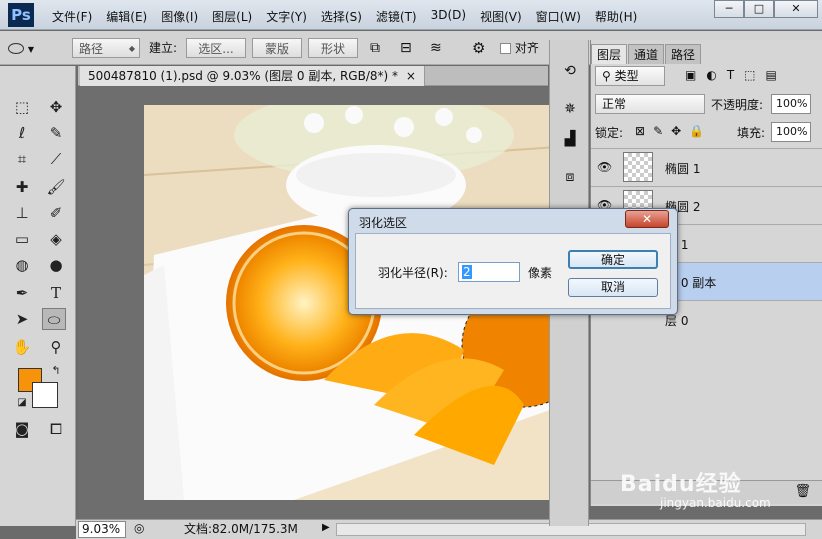 The height and width of the screenshot is (539, 822). I want to click on feather-unit-label: 像素, so click(540, 273).